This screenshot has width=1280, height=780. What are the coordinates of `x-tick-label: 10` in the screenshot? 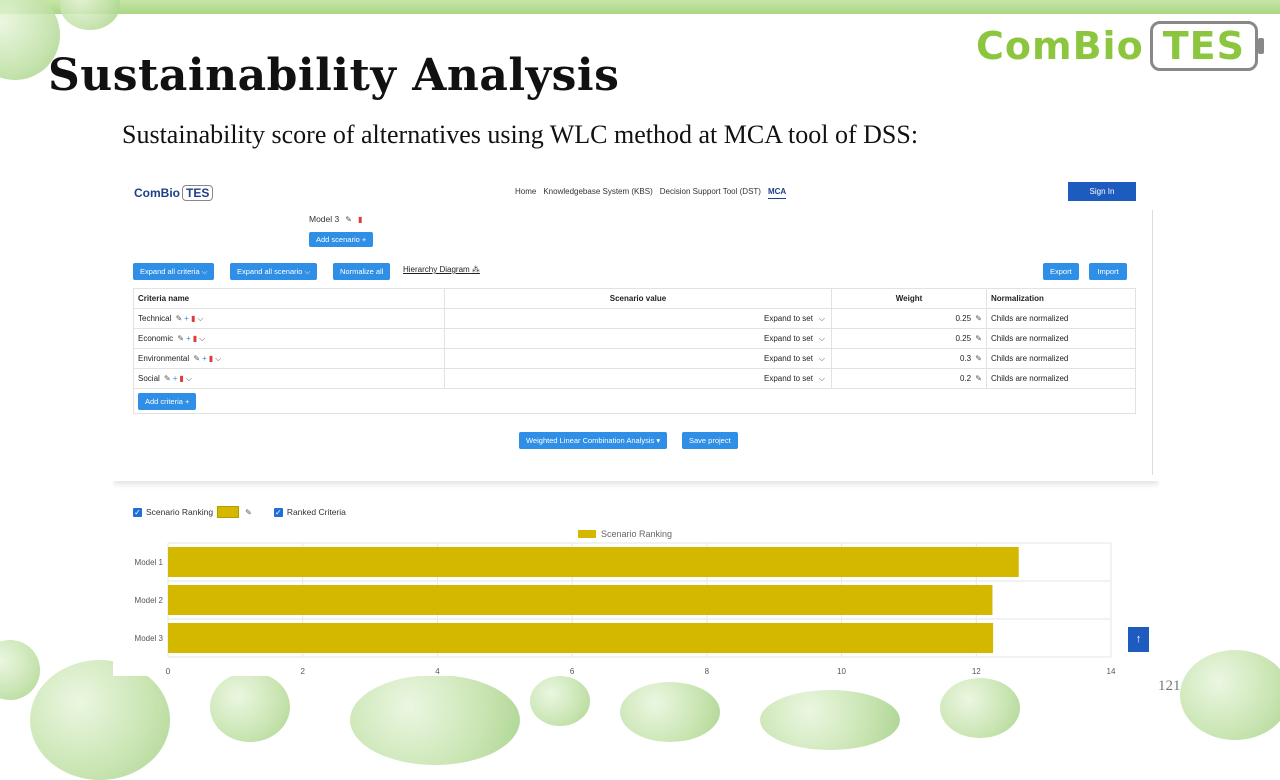 It's located at (841, 671).